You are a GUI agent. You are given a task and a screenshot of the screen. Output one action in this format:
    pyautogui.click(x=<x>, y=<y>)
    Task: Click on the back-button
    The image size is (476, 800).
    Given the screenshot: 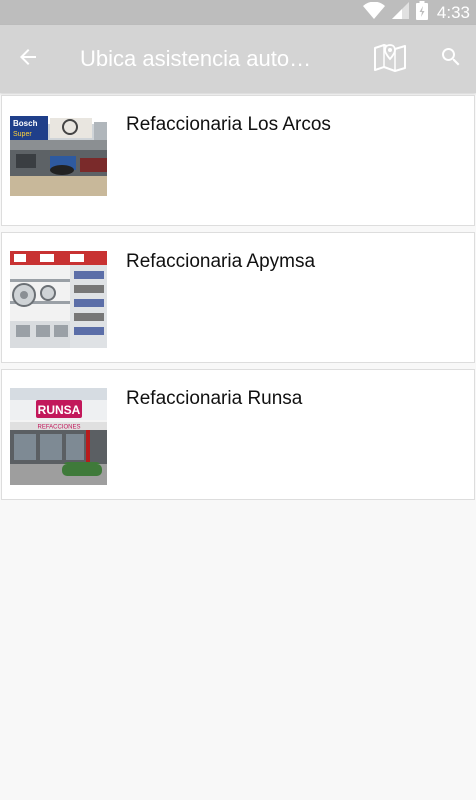 What is the action you would take?
    pyautogui.click(x=28, y=59)
    